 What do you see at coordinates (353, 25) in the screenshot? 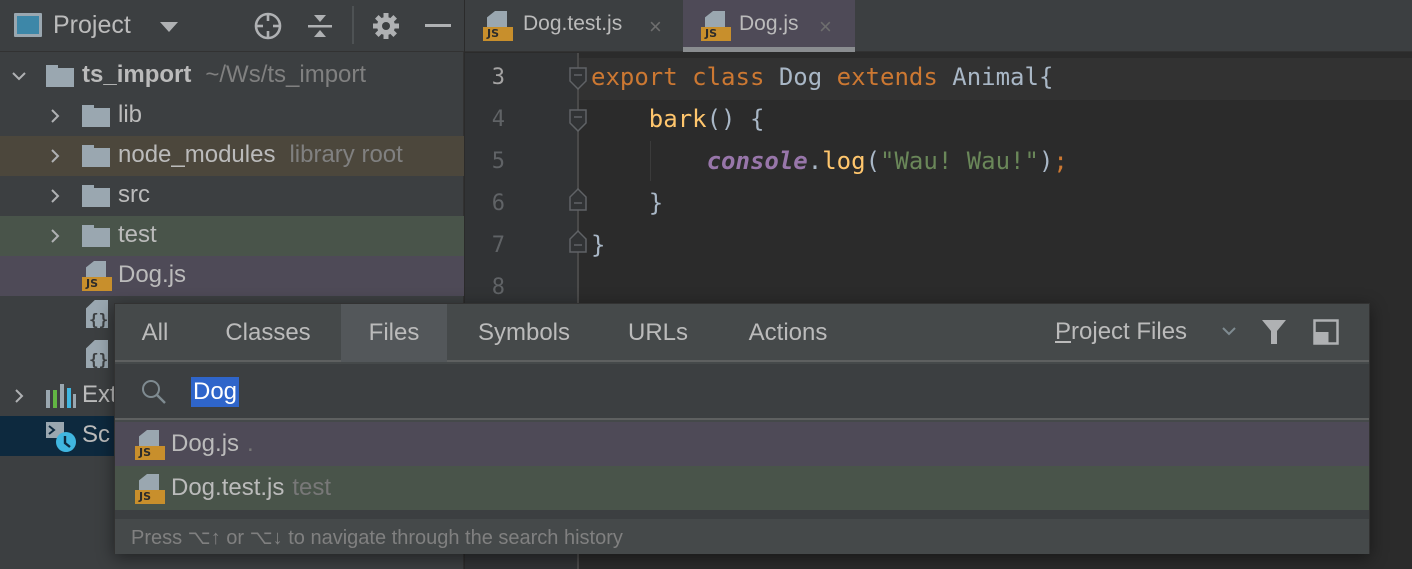
I see `toolbar-separator` at bounding box center [353, 25].